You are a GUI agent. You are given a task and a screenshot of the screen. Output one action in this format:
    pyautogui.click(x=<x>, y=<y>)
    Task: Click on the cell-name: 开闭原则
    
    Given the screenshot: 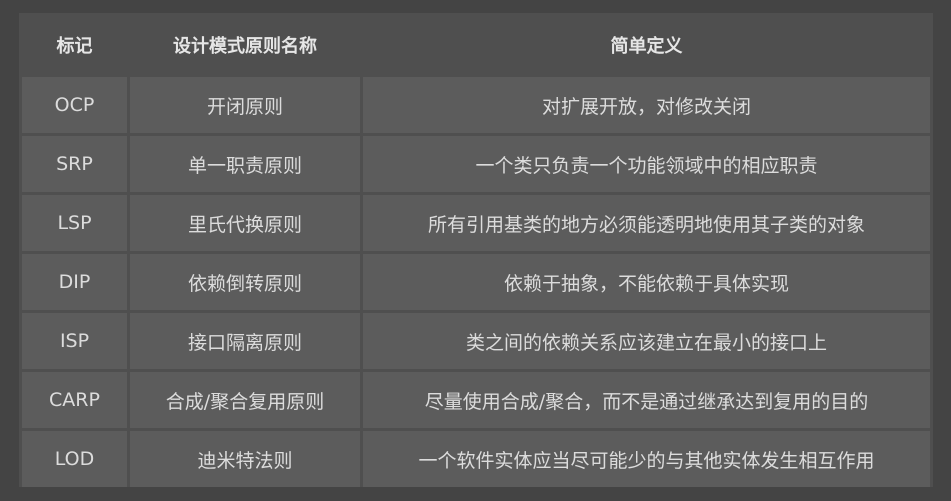 What is the action you would take?
    pyautogui.click(x=245, y=105)
    